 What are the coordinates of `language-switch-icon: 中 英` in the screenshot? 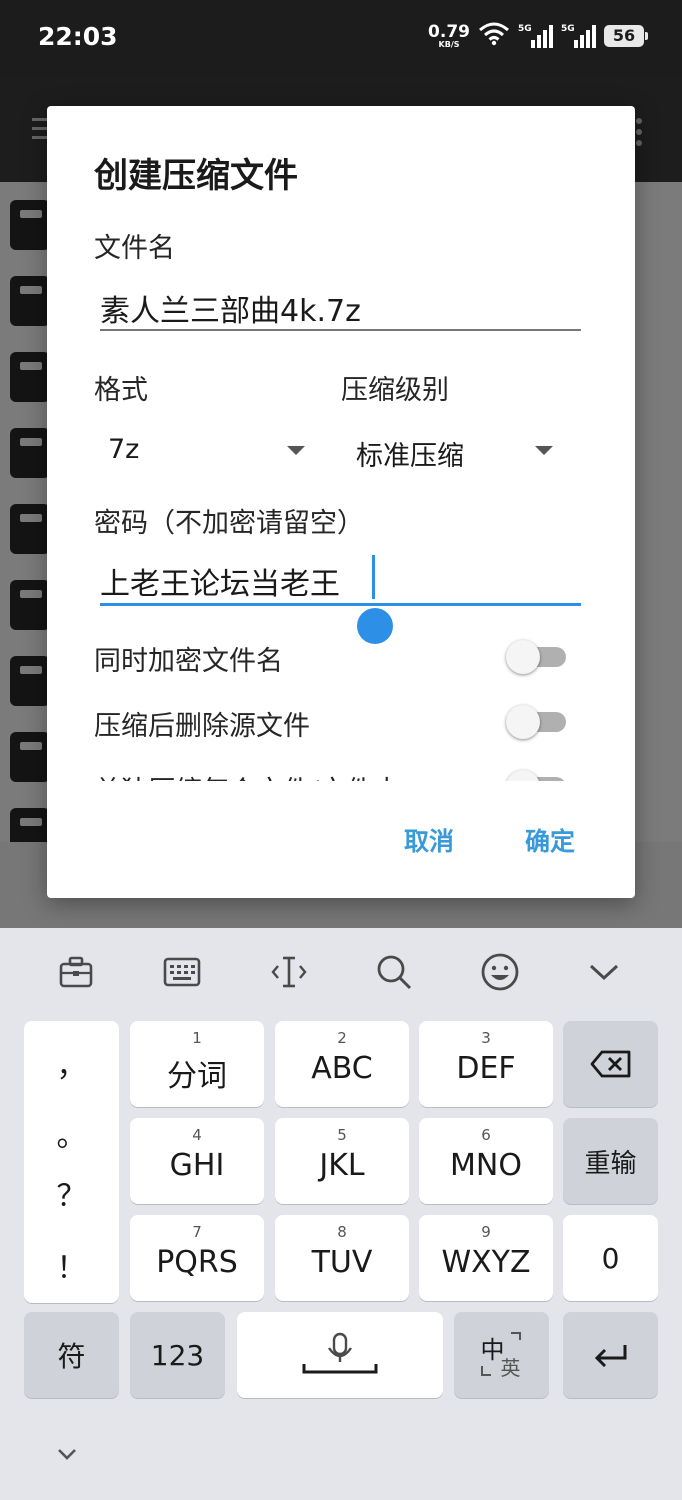 It's located at (501, 1355).